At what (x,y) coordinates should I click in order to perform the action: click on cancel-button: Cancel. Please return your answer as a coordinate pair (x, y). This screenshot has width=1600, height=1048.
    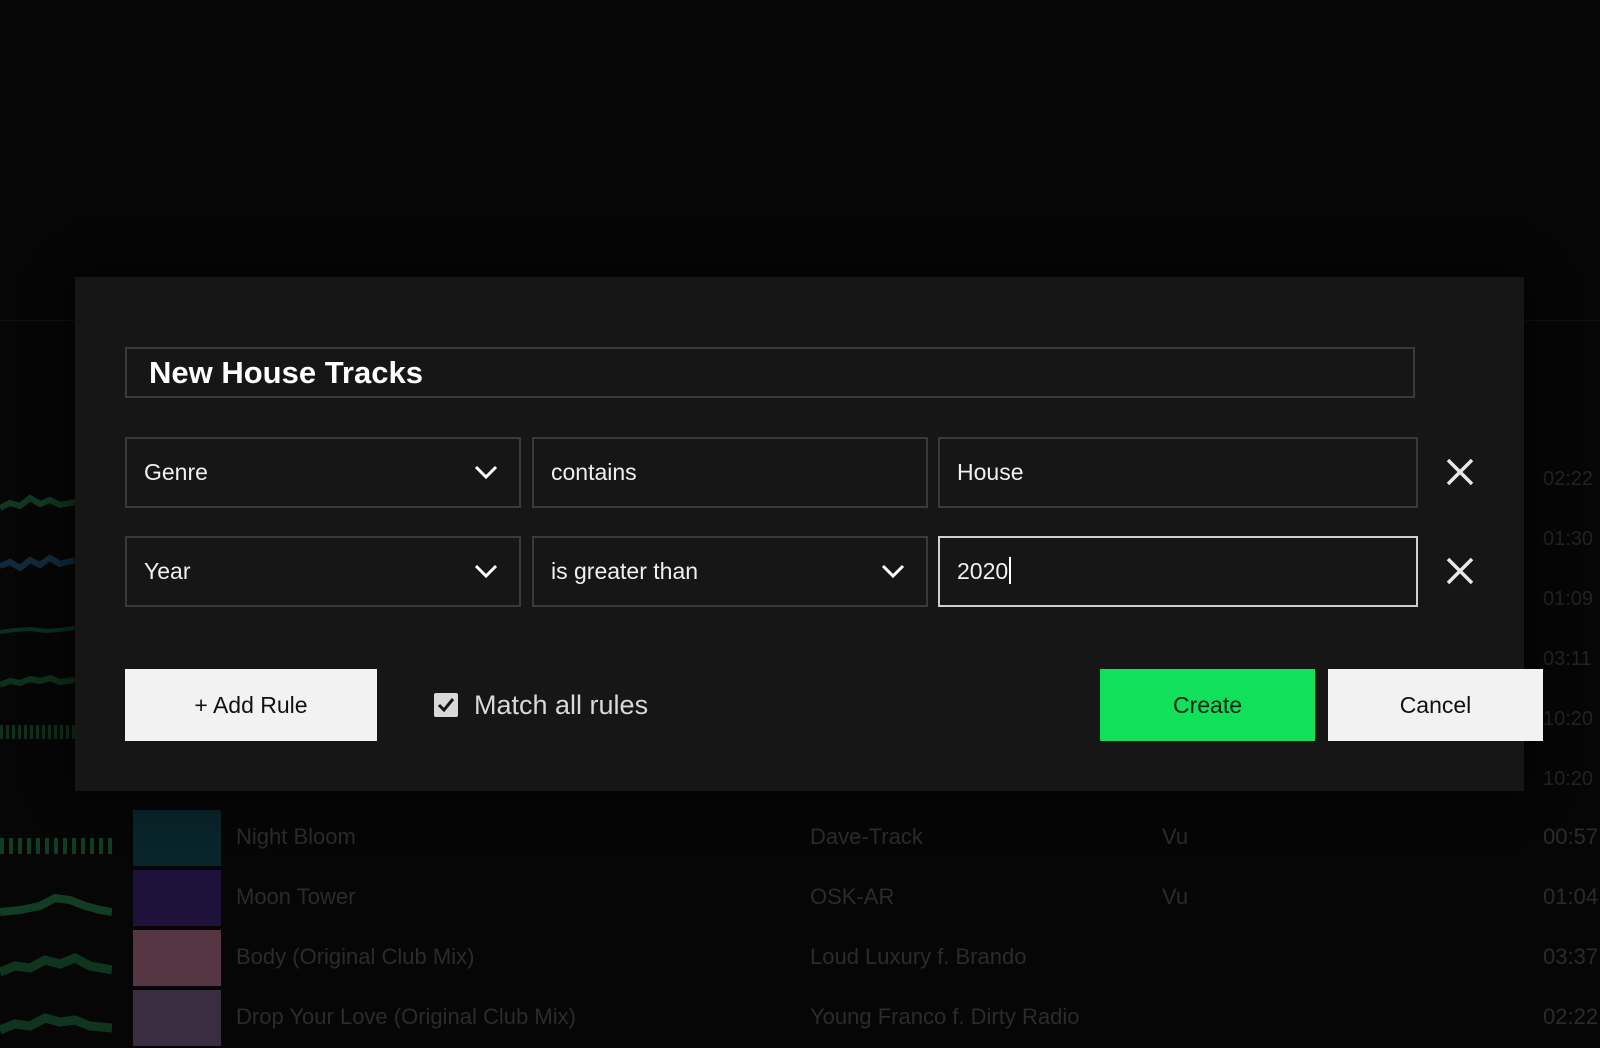
    Looking at the image, I should click on (1435, 705).